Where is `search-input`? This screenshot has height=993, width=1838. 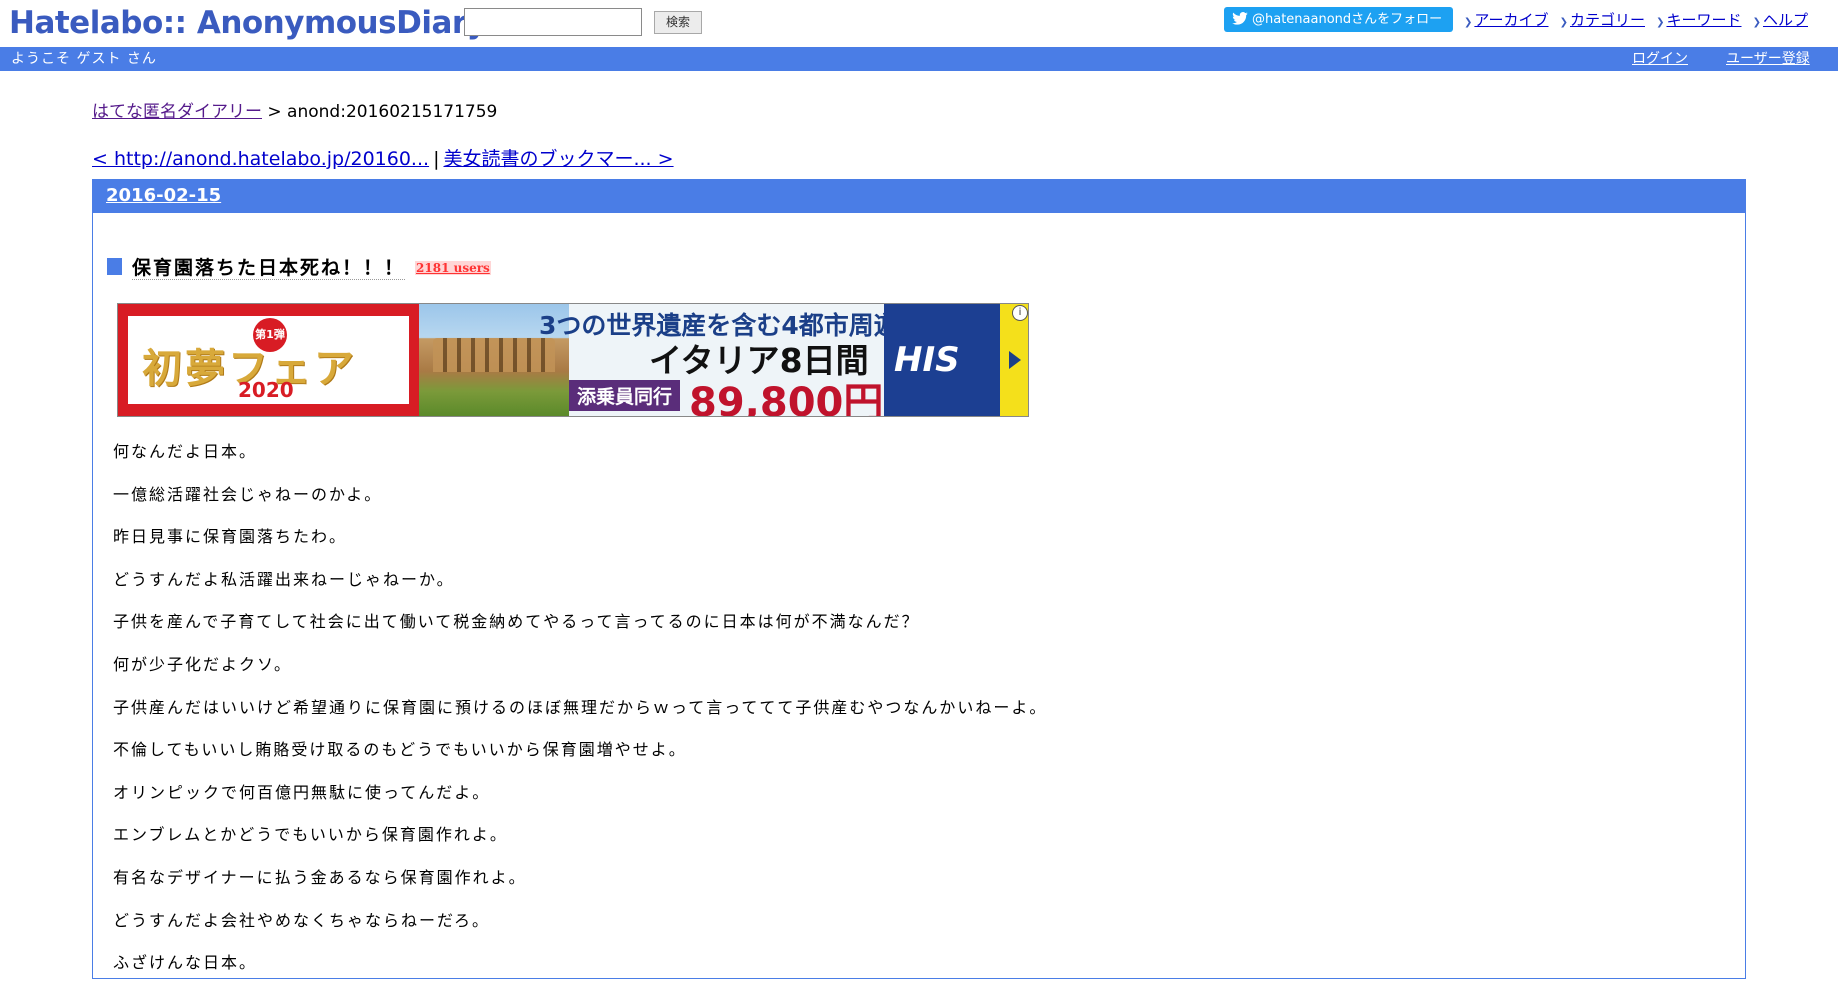 search-input is located at coordinates (553, 22).